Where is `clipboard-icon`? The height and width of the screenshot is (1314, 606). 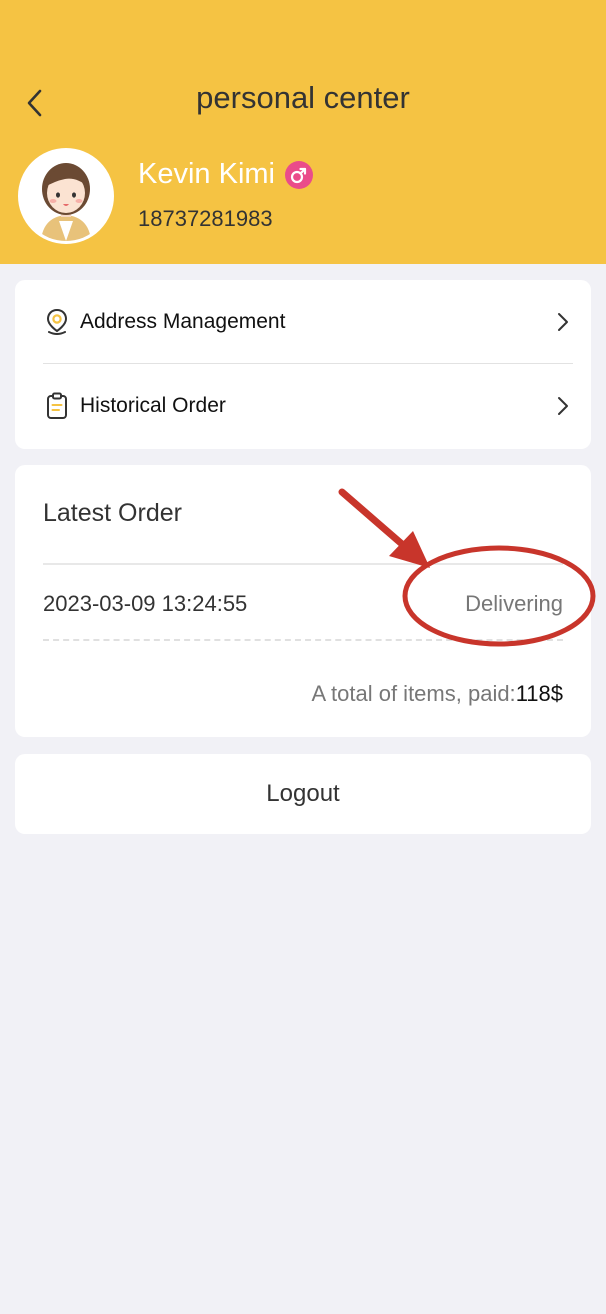 clipboard-icon is located at coordinates (57, 406).